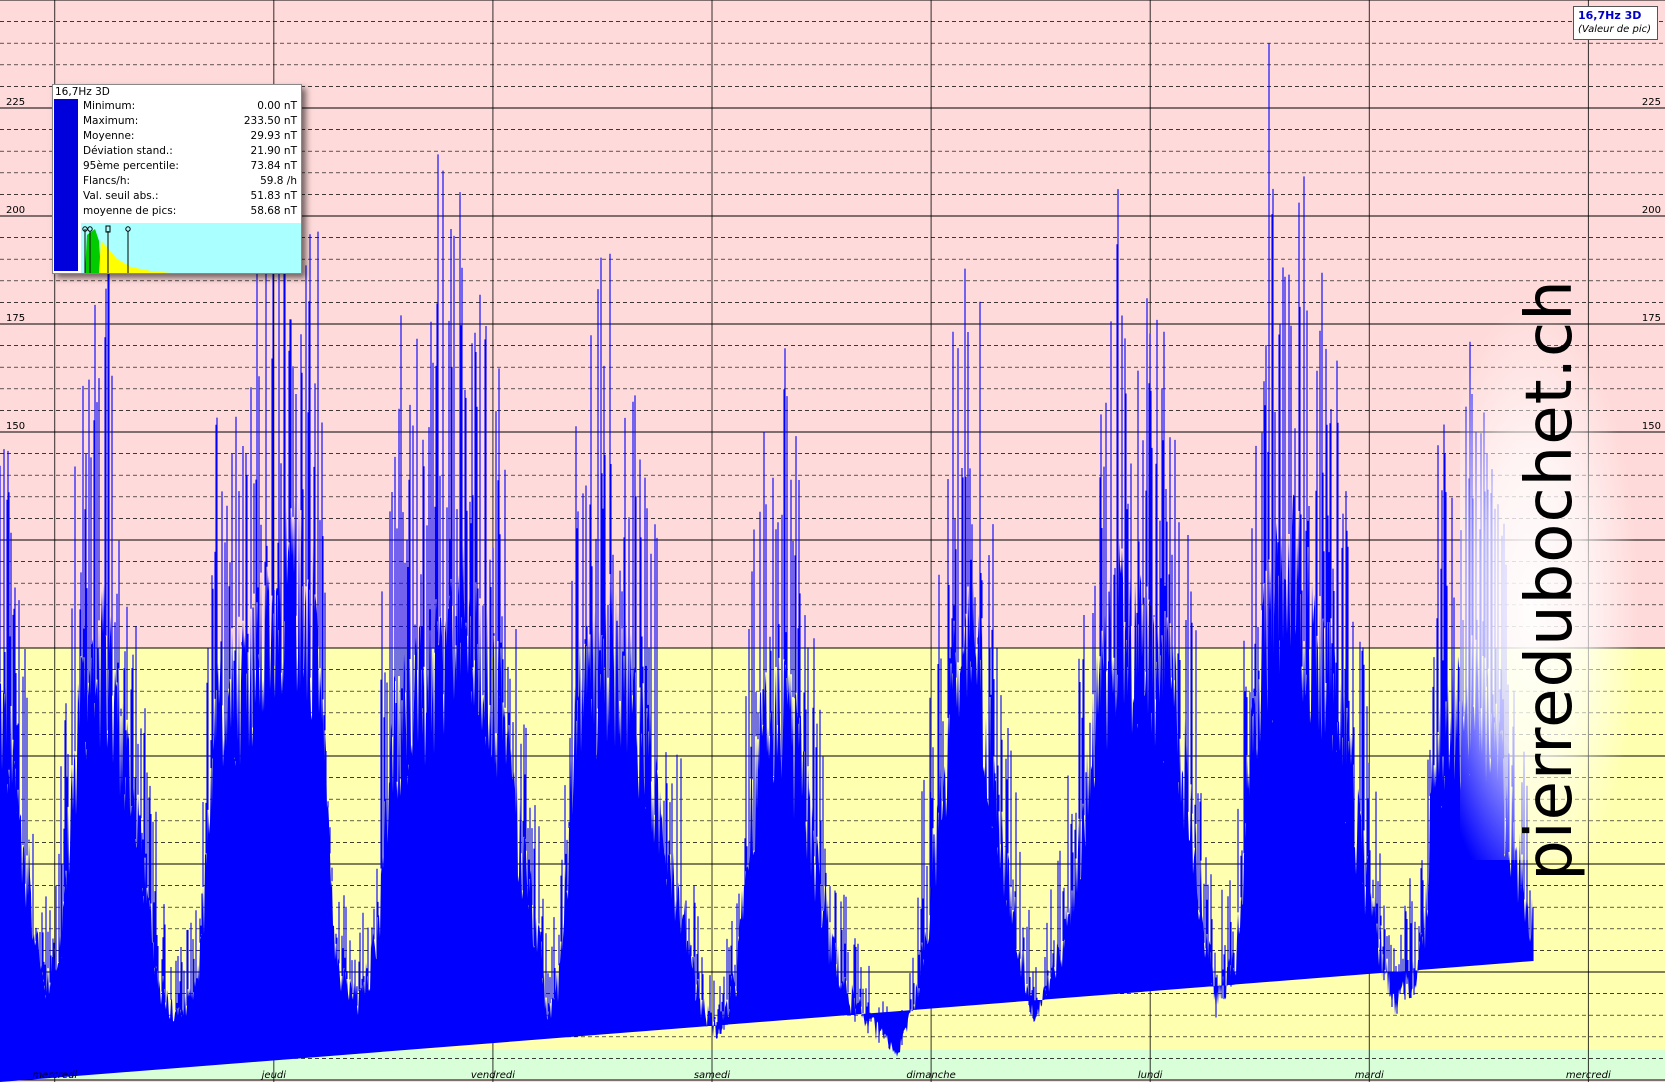 The height and width of the screenshot is (1082, 1665). What do you see at coordinates (273, 211) in the screenshot?
I see `stats-value: 58.68 nT` at bounding box center [273, 211].